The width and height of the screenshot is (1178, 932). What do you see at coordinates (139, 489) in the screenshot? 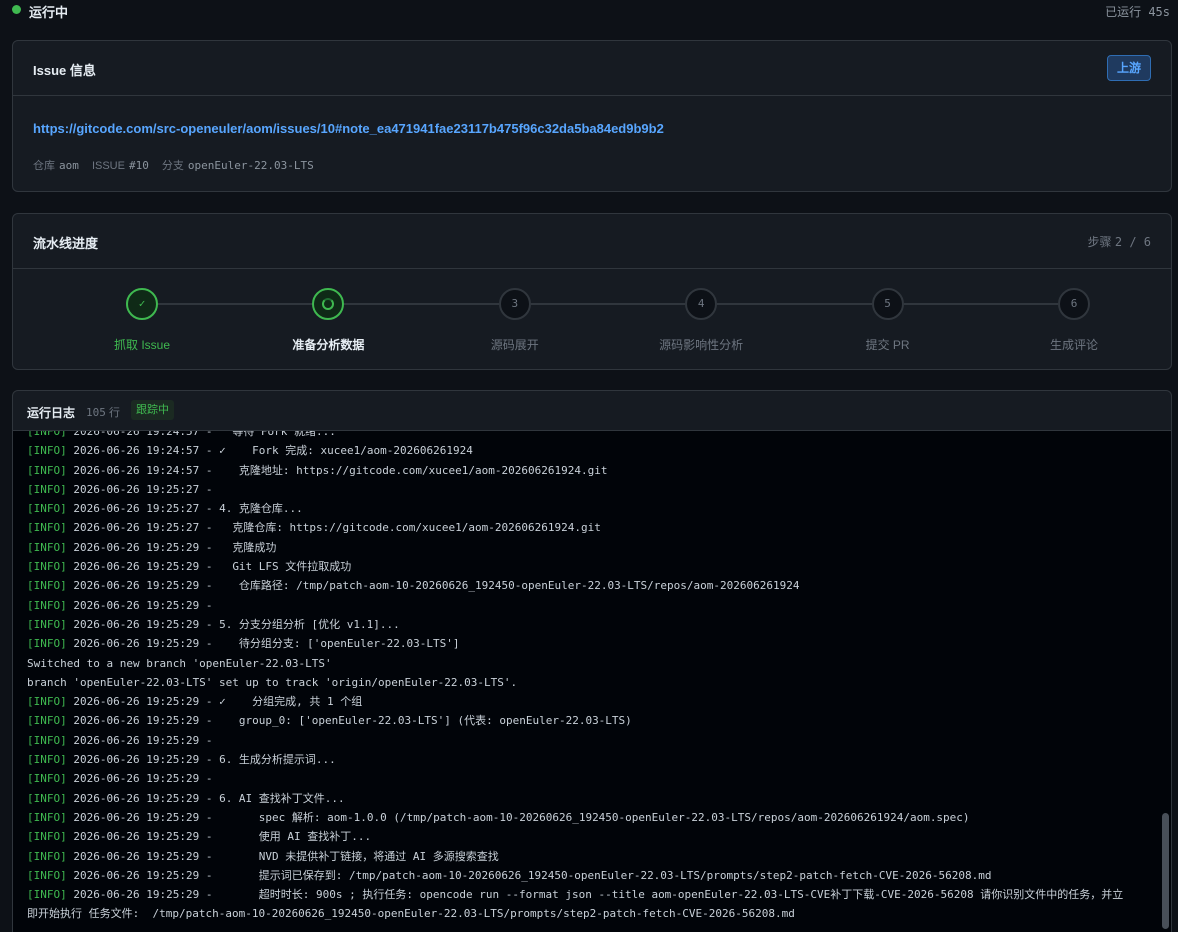
I see `log-message: 2026-06-26 19:25:27 -` at bounding box center [139, 489].